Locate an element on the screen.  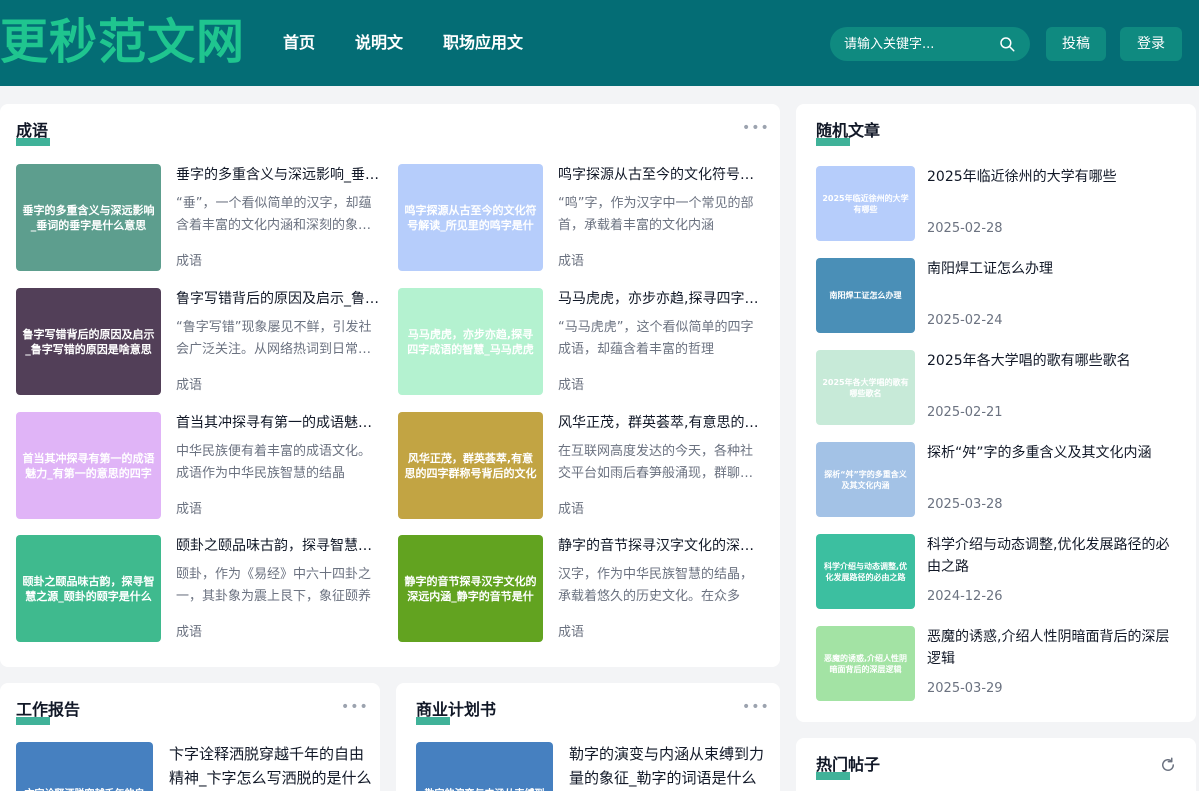
article-excerpt: 颐卦，作为《易经》中六十四卦之一，其卦象为震上艮下，象征颐养 is located at coordinates (274, 585).